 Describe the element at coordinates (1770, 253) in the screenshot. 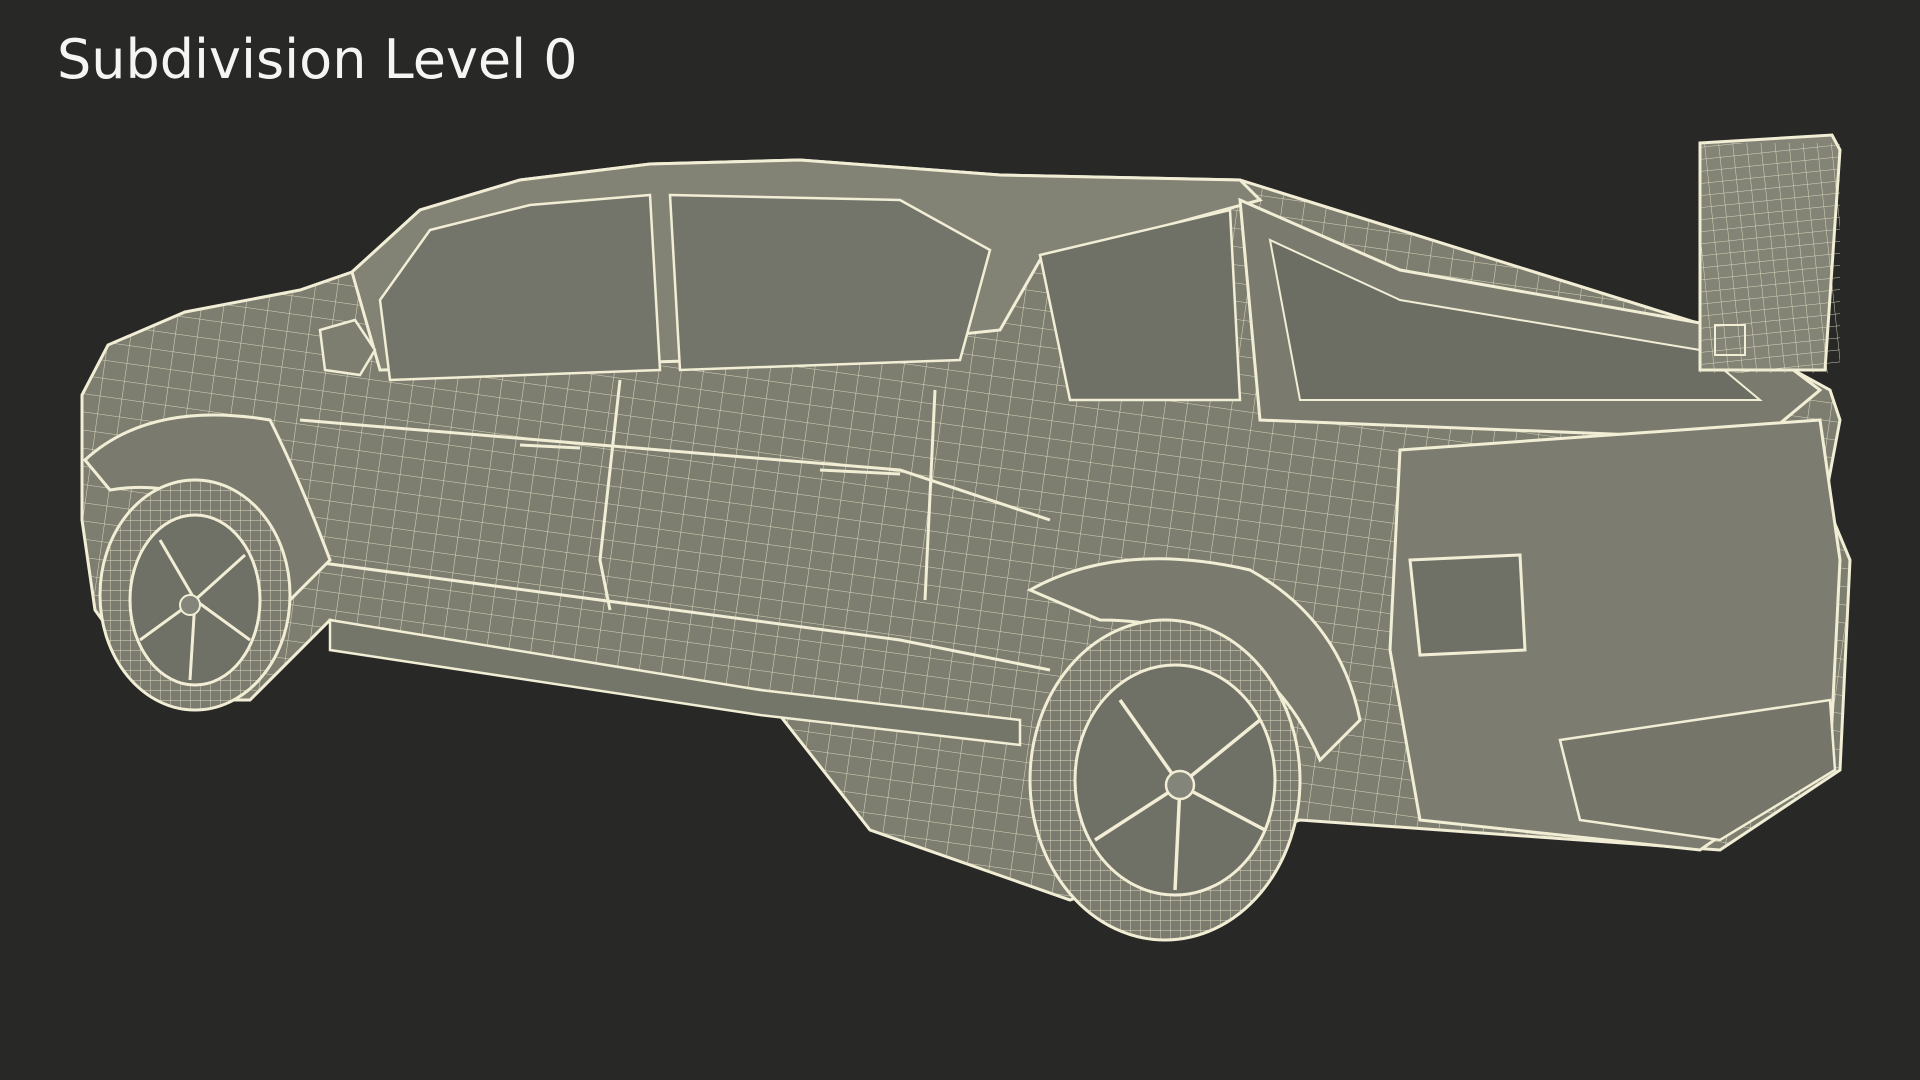

I see `charging-station` at that location.